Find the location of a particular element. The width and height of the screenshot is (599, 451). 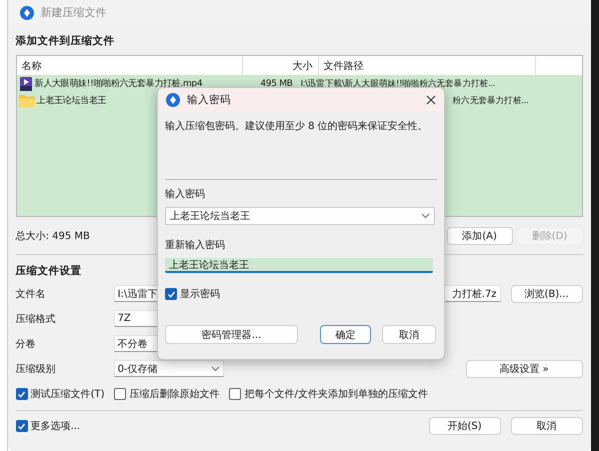

column-header: 名称 is located at coordinates (129, 65).